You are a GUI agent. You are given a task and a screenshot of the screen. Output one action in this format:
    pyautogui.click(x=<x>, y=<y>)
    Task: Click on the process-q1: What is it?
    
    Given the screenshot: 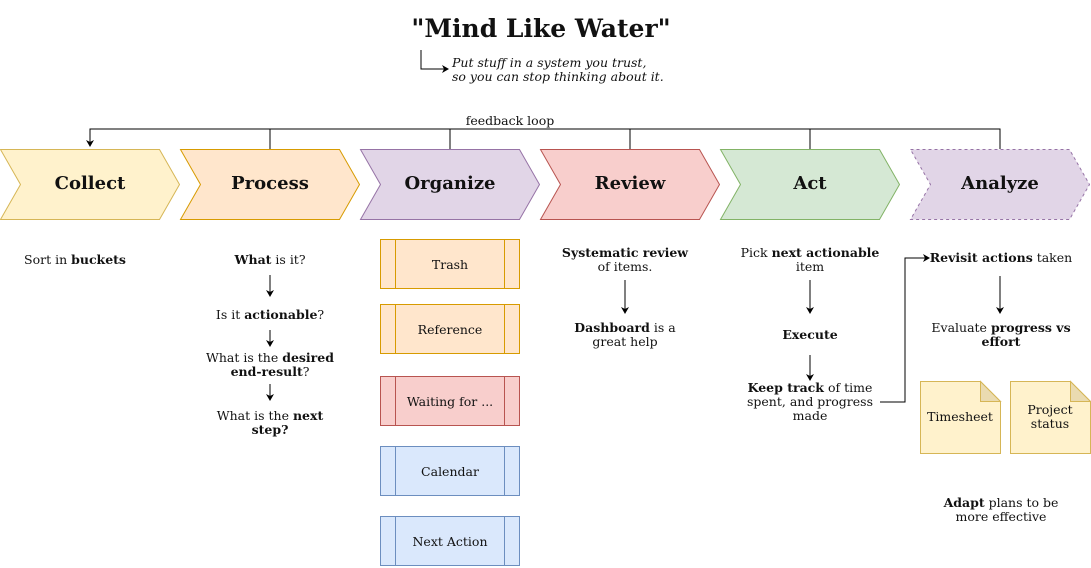 What is the action you would take?
    pyautogui.click(x=270, y=259)
    